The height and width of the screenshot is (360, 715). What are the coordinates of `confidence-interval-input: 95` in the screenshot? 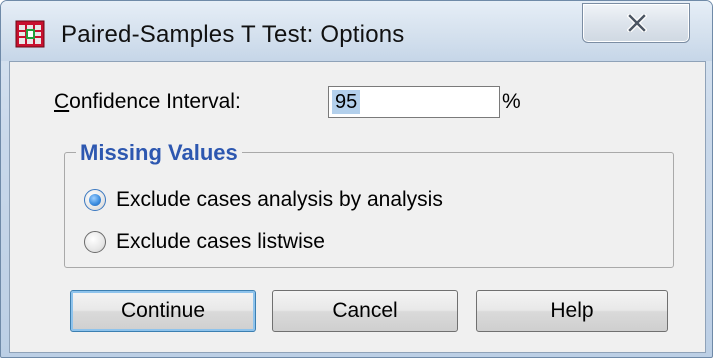 It's located at (414, 102).